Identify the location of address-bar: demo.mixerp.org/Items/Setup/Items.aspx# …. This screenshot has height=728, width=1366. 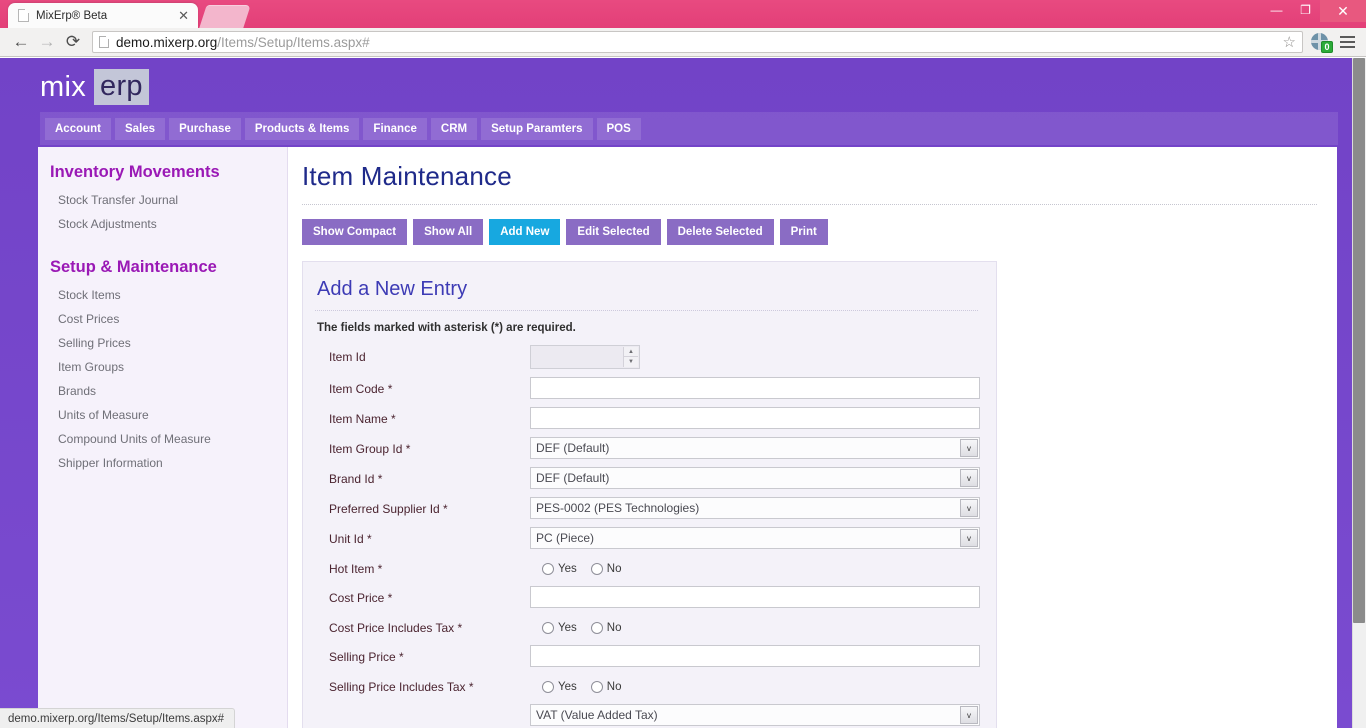
(697, 42).